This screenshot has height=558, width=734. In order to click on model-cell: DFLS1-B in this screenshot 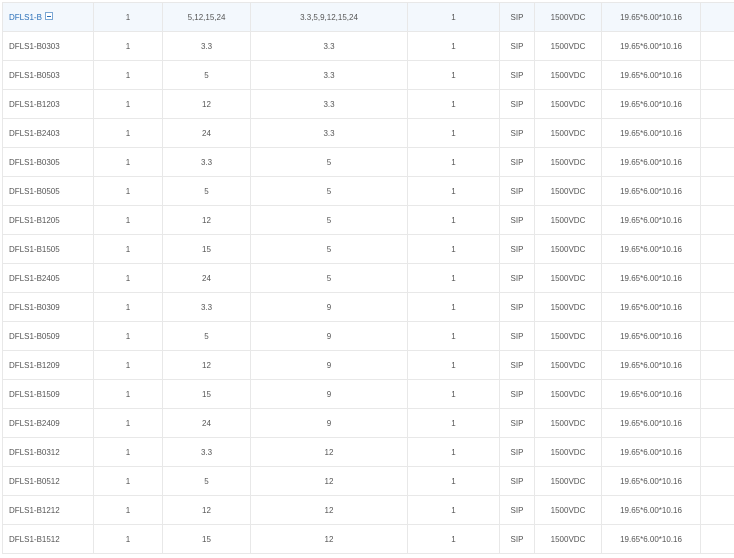, I will do `click(48, 17)`.